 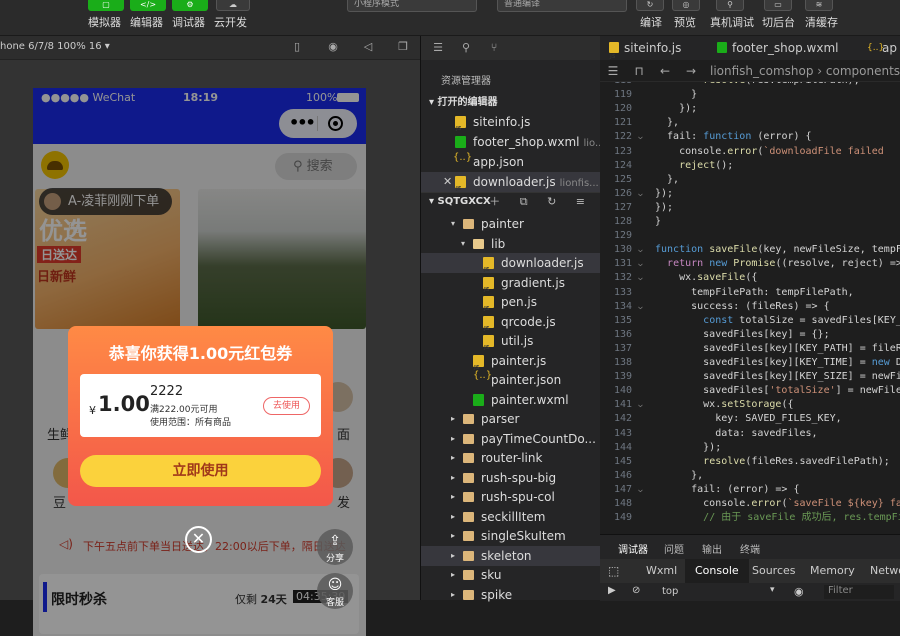 I want to click on devtools-tab-problems: 问题, so click(x=674, y=548).